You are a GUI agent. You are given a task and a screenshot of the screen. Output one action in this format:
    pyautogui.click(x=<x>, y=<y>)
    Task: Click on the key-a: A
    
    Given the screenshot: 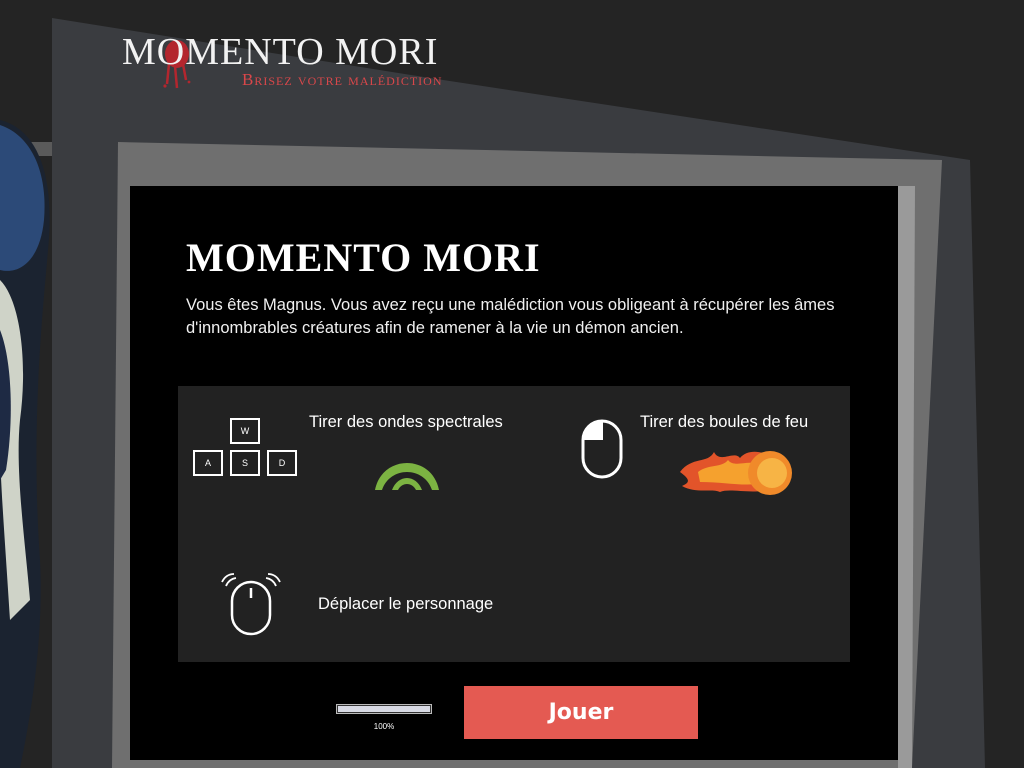 What is the action you would take?
    pyautogui.click(x=208, y=463)
    